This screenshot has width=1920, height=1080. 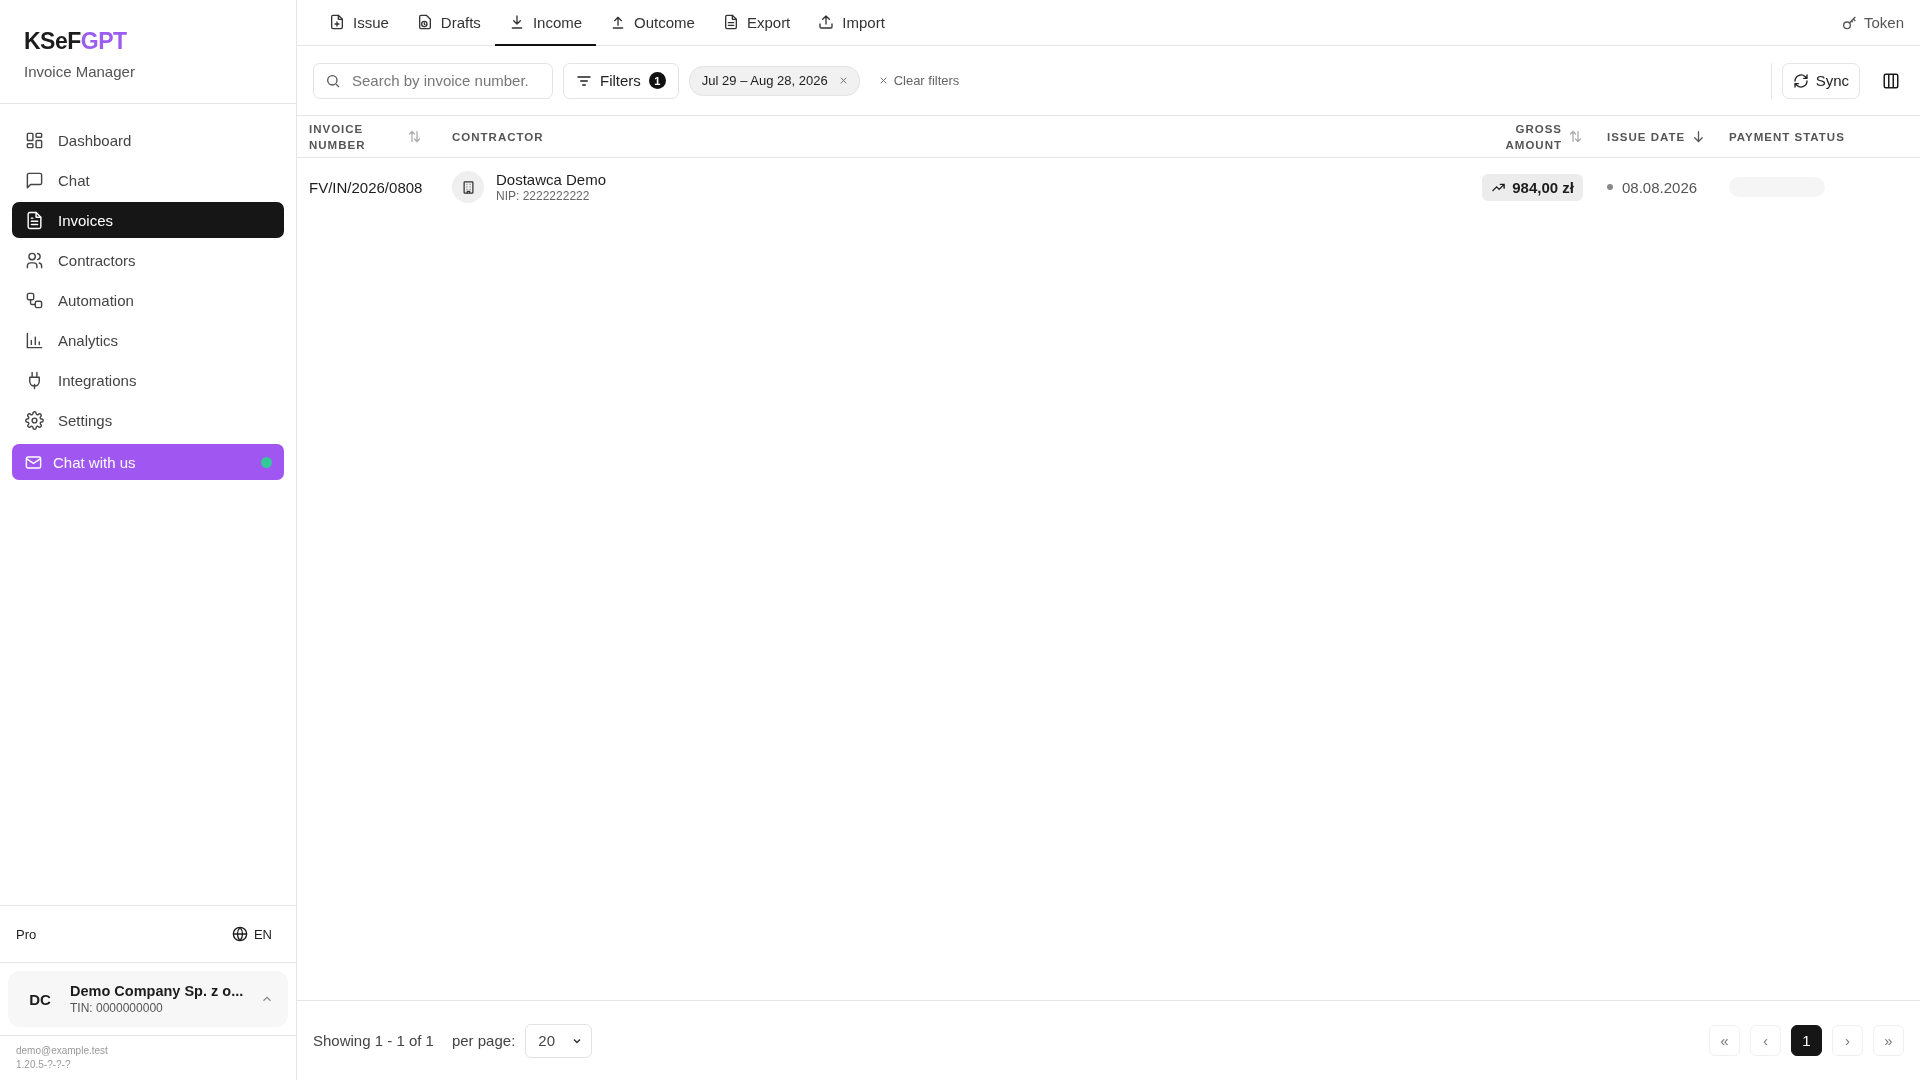 I want to click on nodes-icon, so click(x=34, y=300).